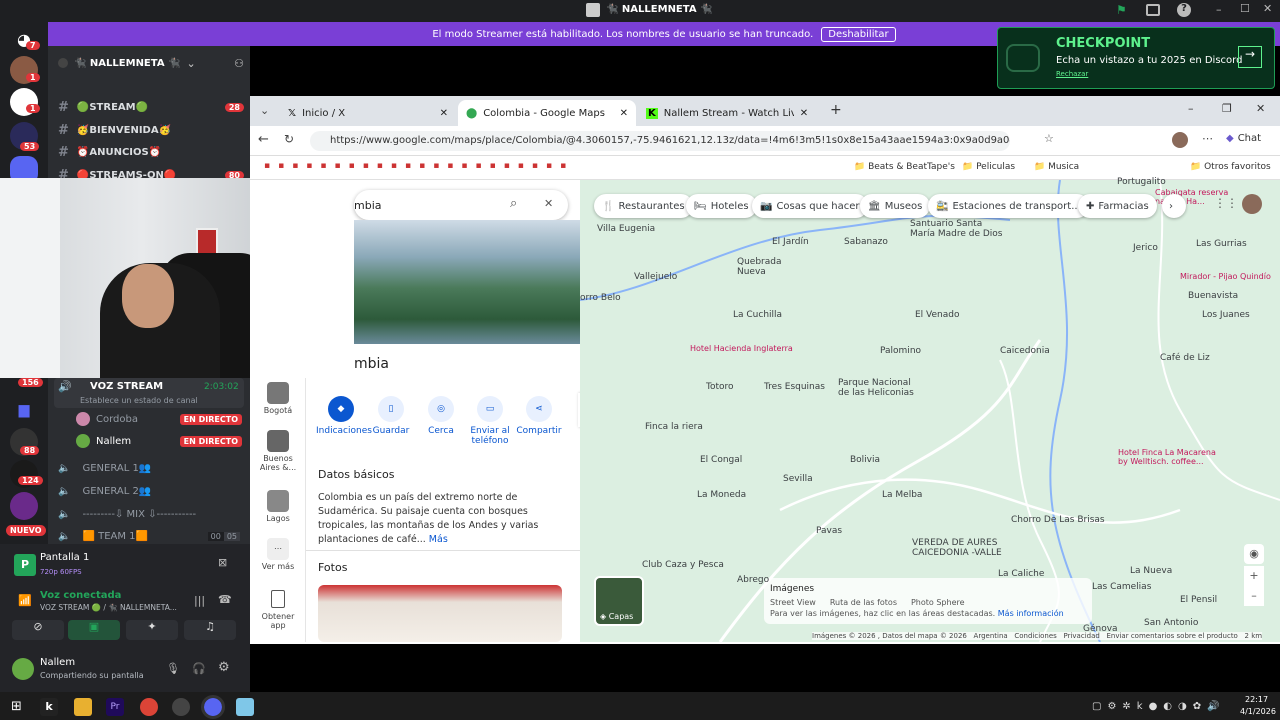 The image size is (1280, 720). Describe the element at coordinates (988, 167) in the screenshot. I see `bookmark-folder: 📁 Peliculas` at that location.